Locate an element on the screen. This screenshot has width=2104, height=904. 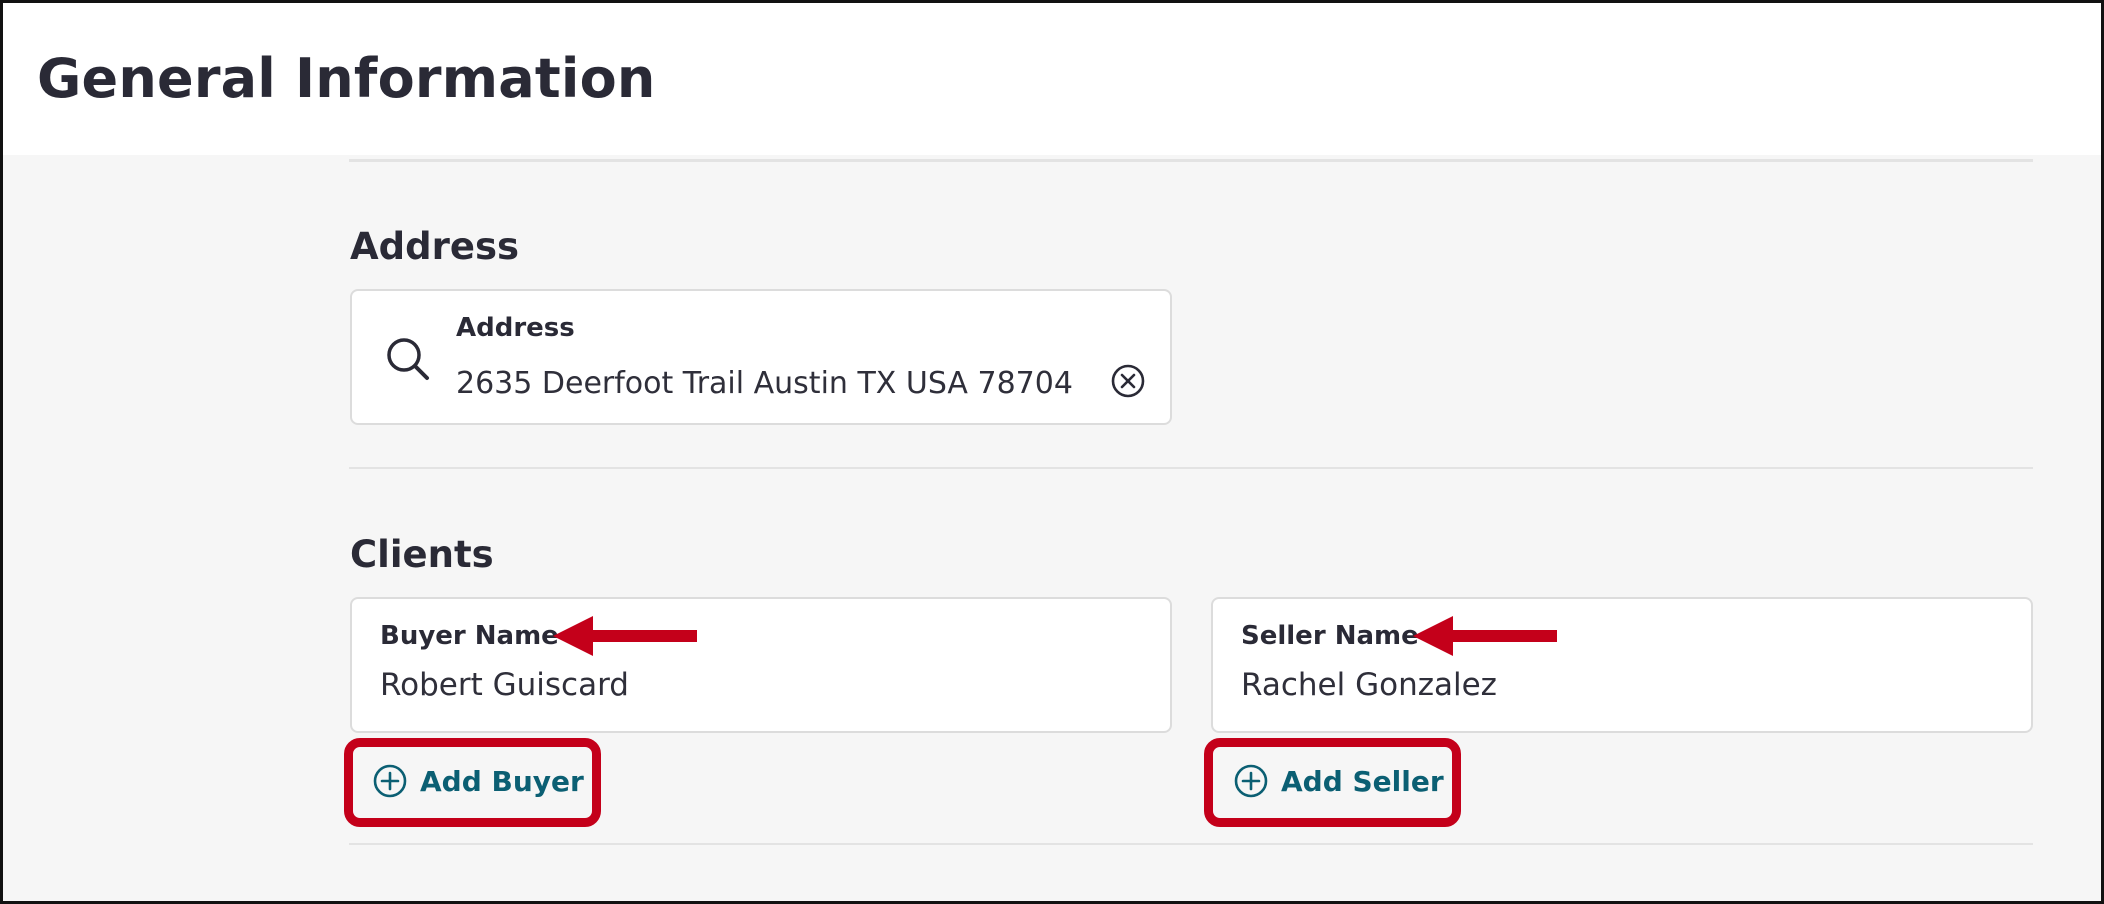
address-input is located at coordinates (780, 383).